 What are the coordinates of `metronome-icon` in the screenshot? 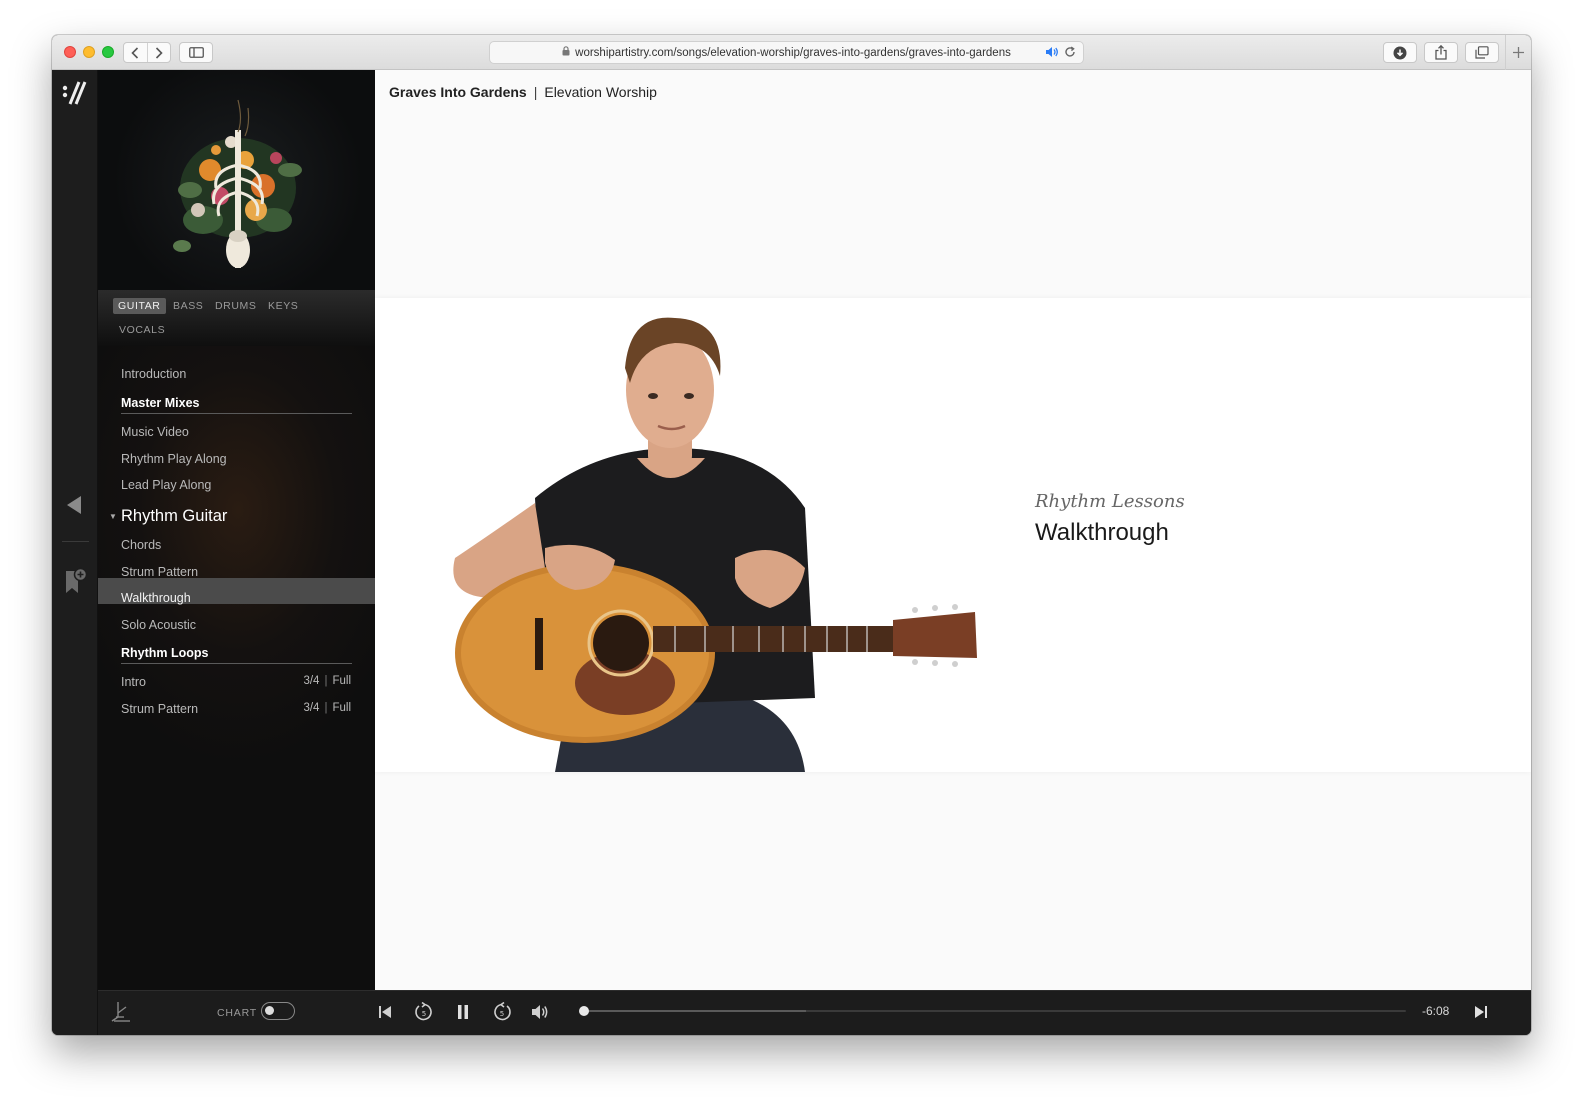 It's located at (121, 1013).